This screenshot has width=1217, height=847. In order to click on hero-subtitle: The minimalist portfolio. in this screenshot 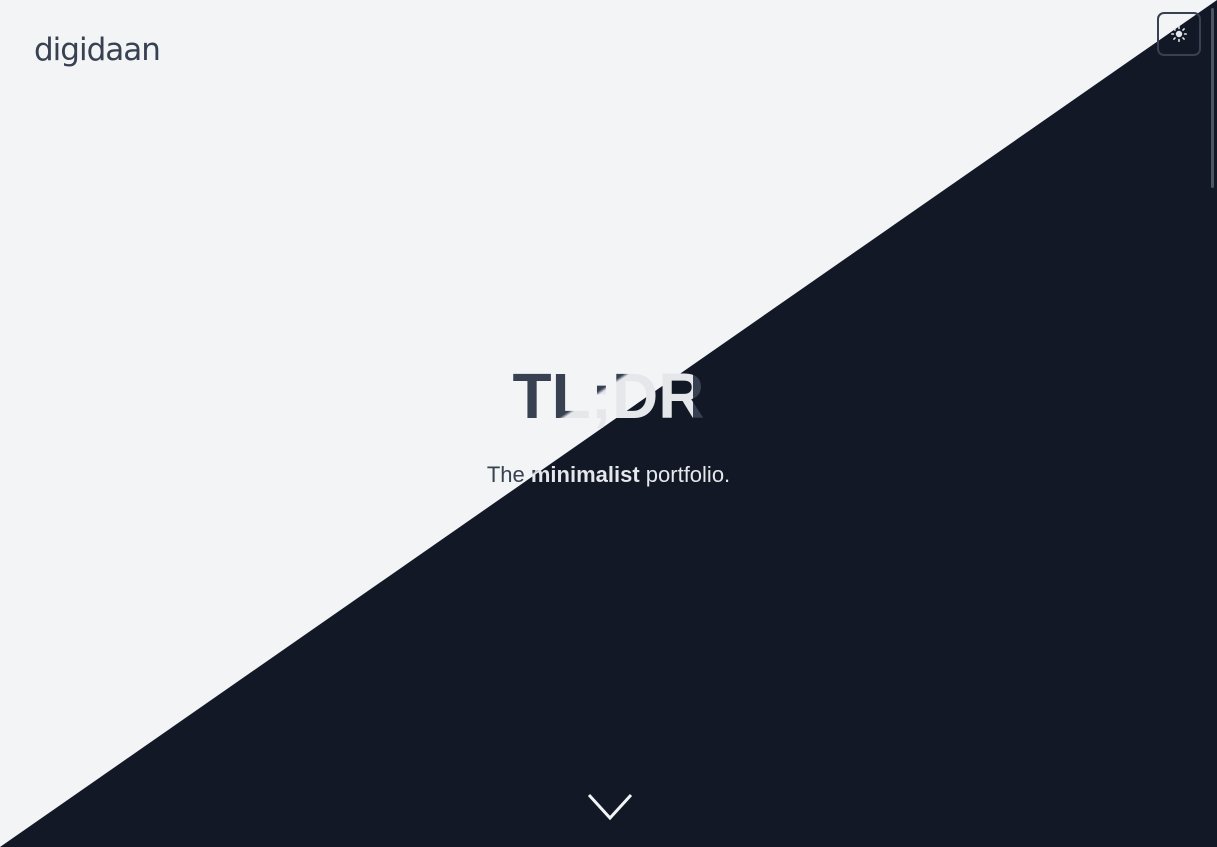, I will do `click(608, 475)`.